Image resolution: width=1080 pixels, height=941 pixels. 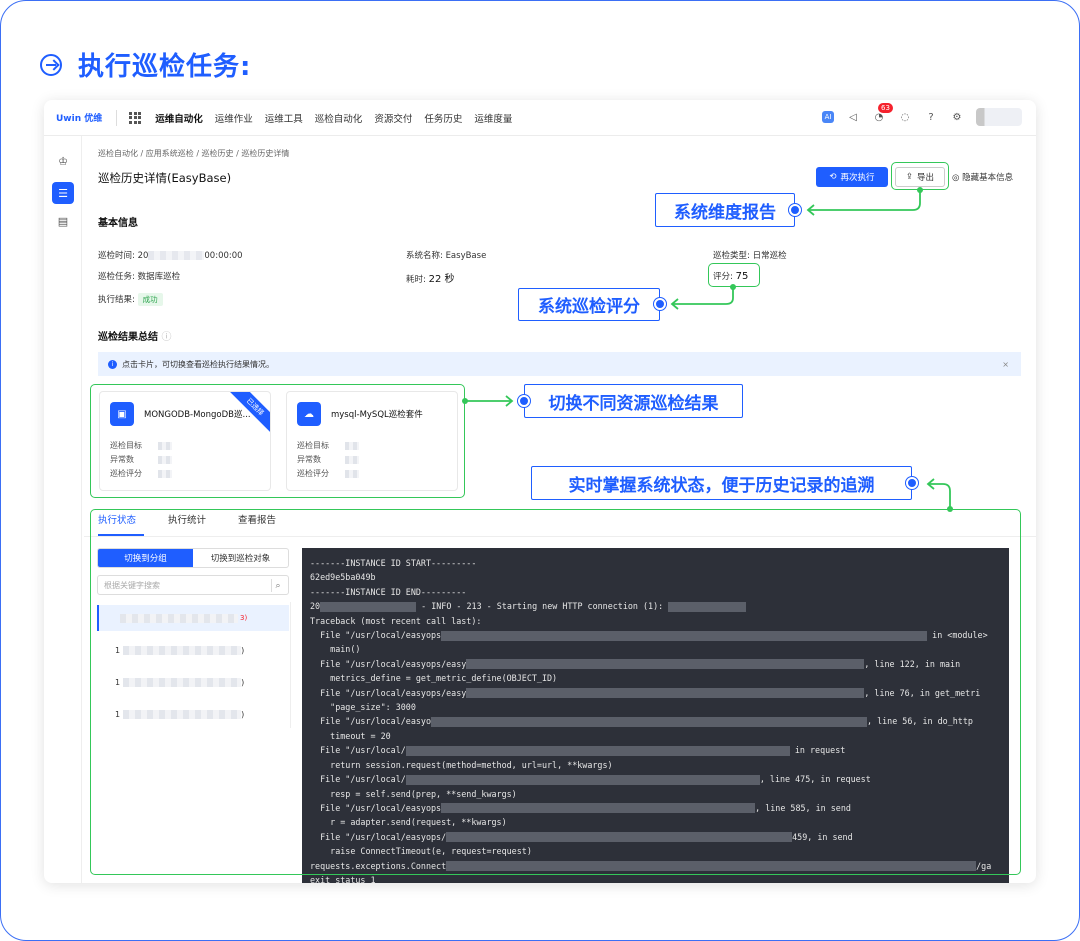 I want to click on callout-system-report: 系统维度报告, so click(x=725, y=210).